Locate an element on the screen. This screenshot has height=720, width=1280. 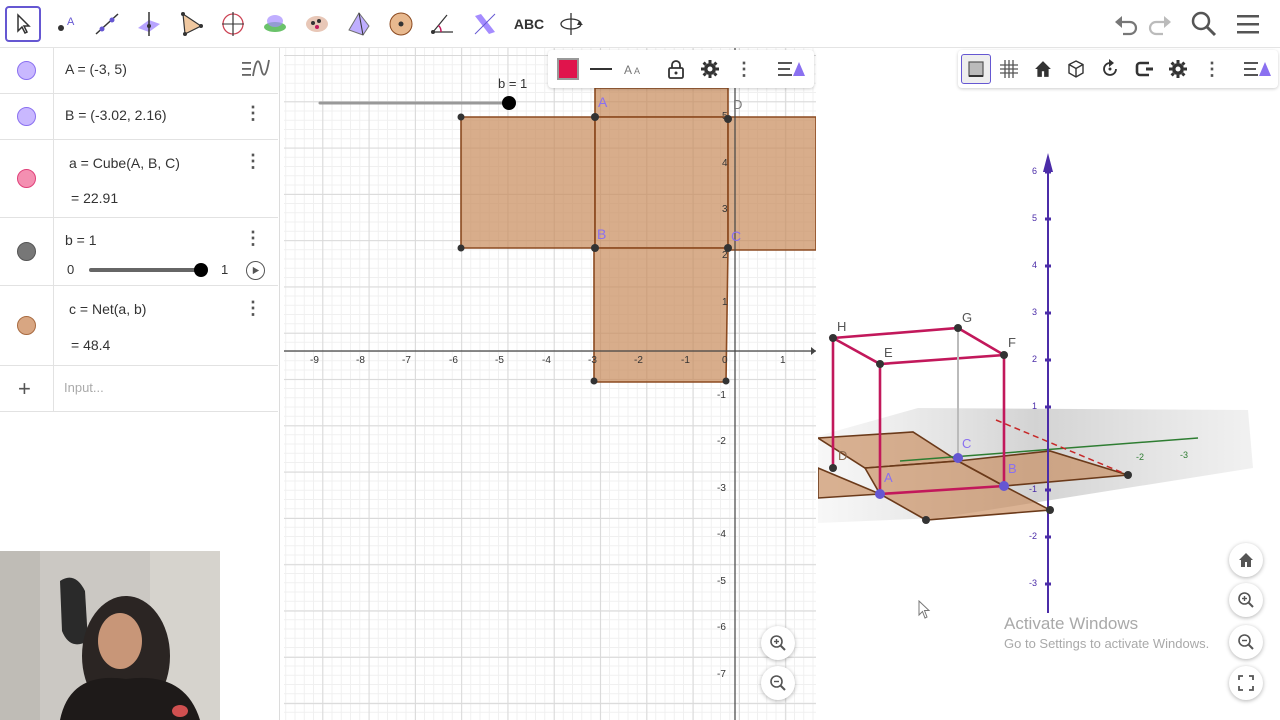
vertex-label-e: E is located at coordinates (888, 352).